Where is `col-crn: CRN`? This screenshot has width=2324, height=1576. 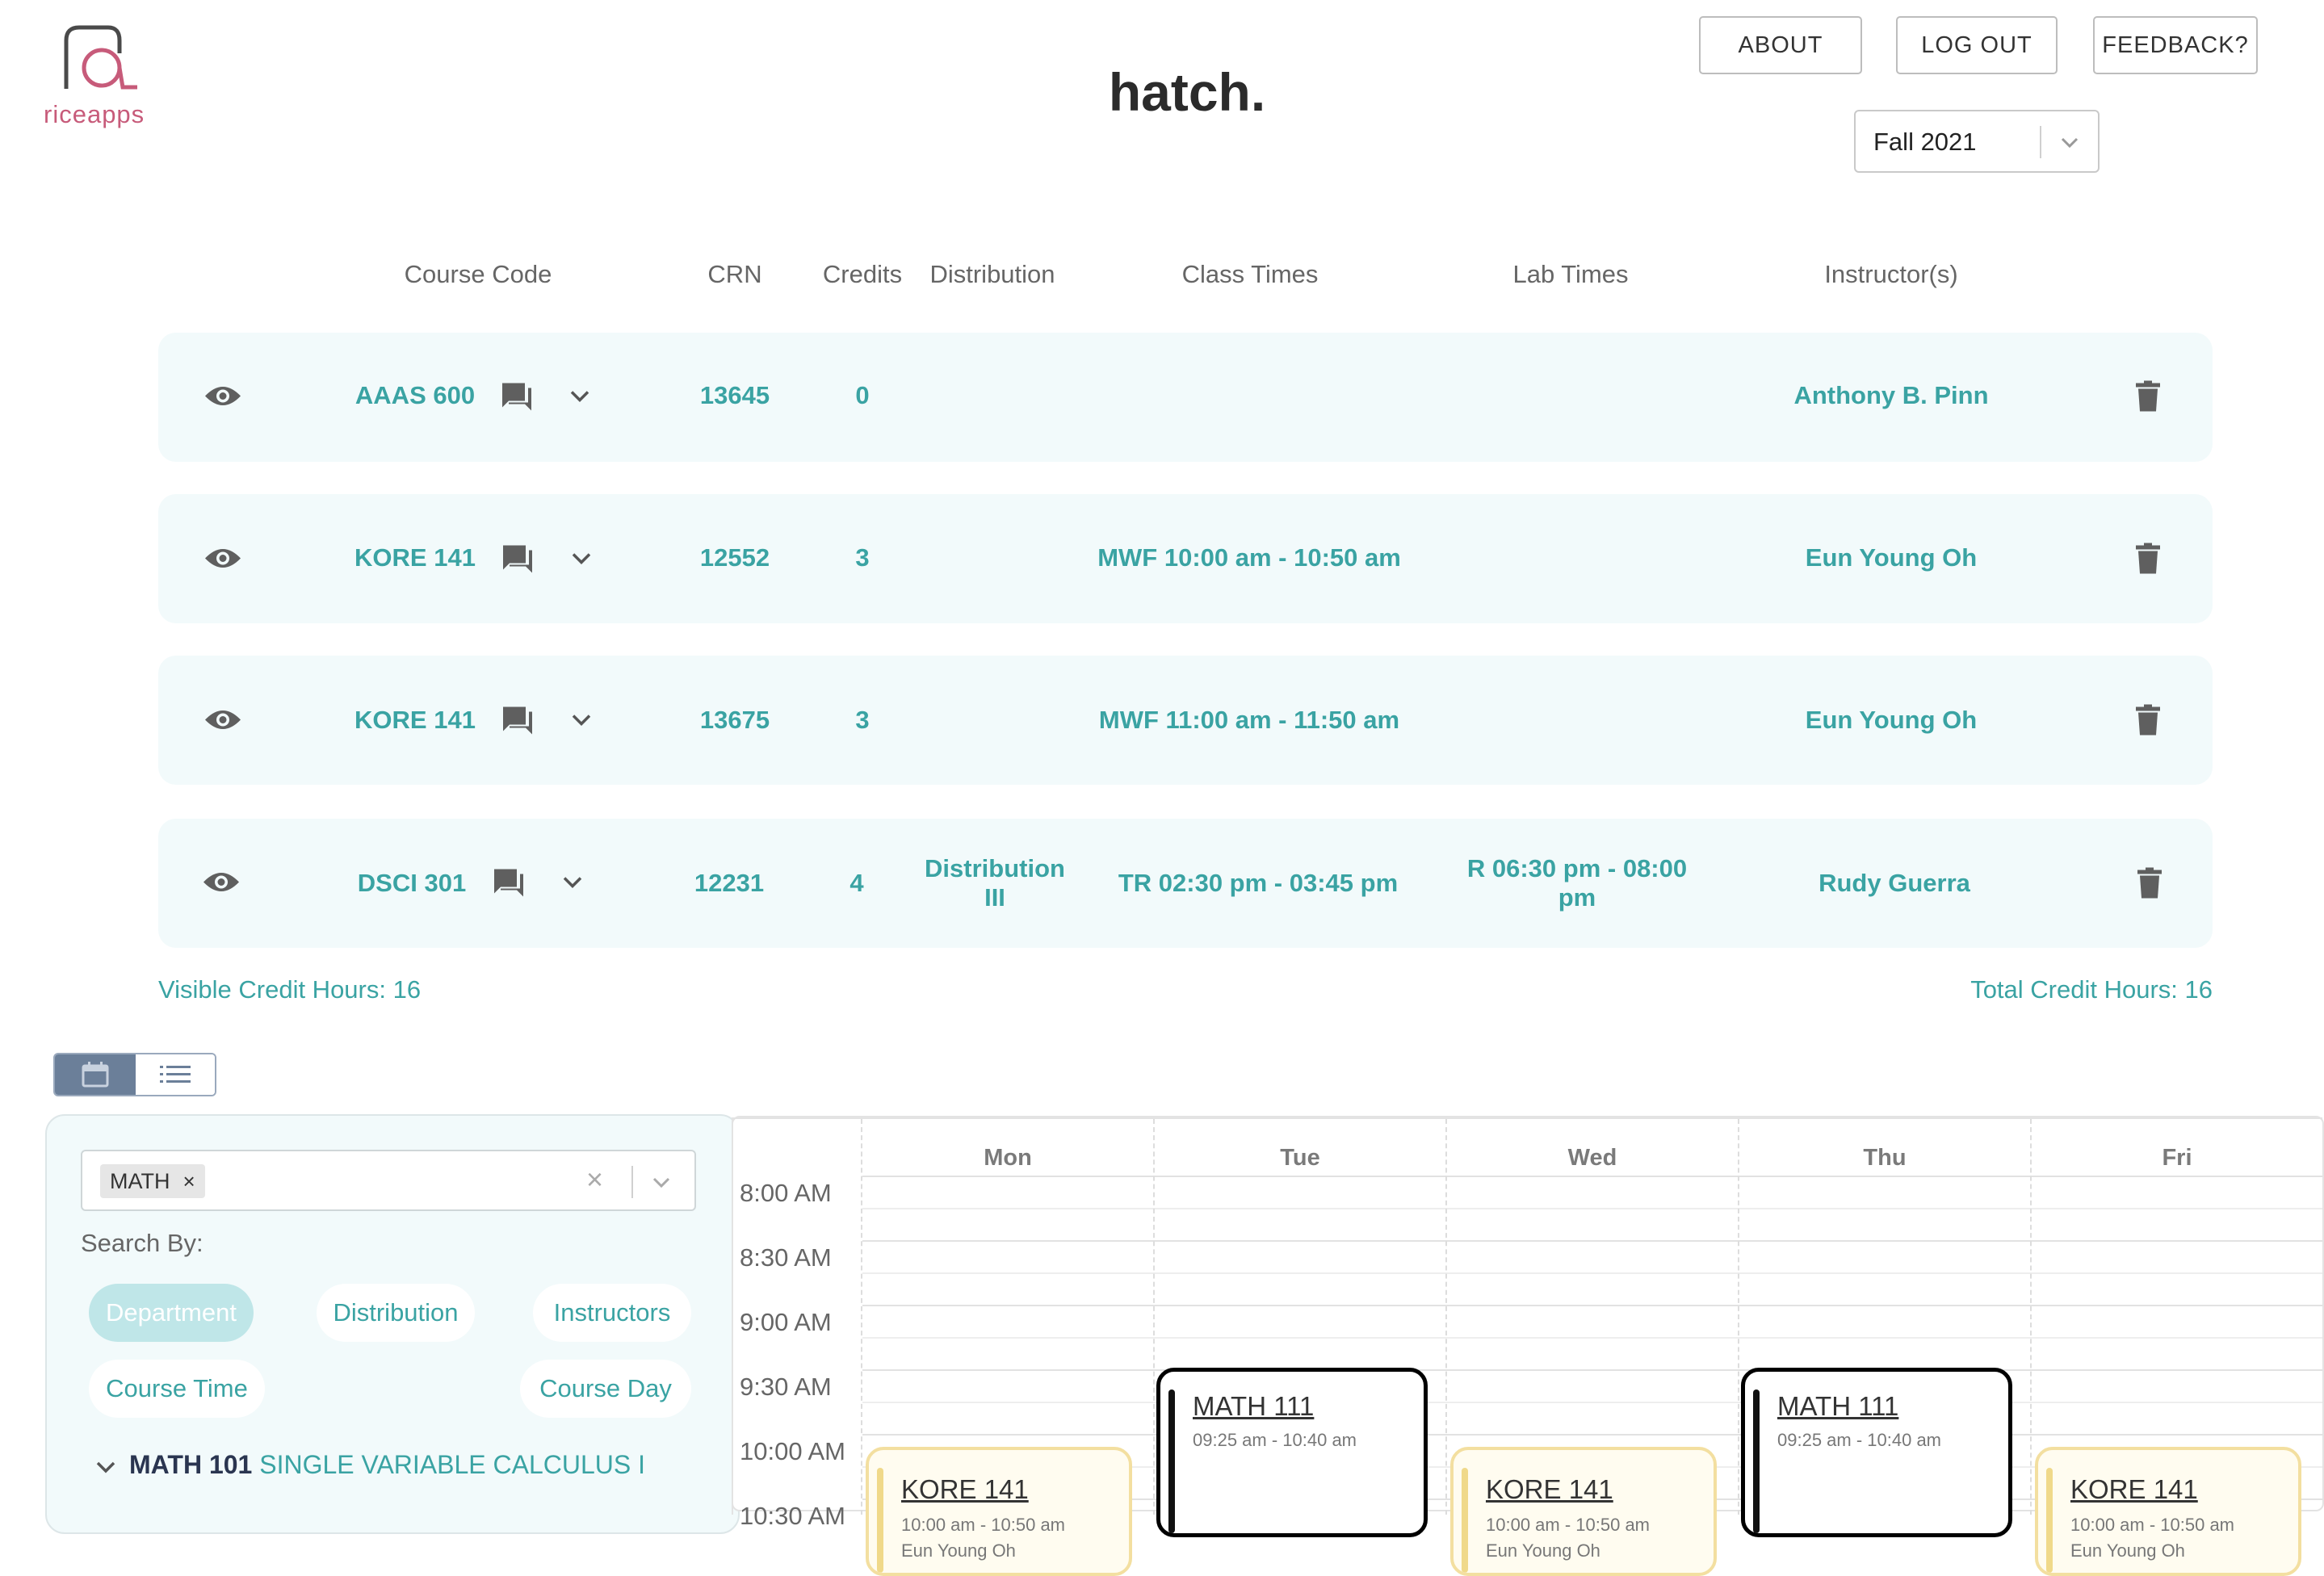 col-crn: CRN is located at coordinates (734, 274).